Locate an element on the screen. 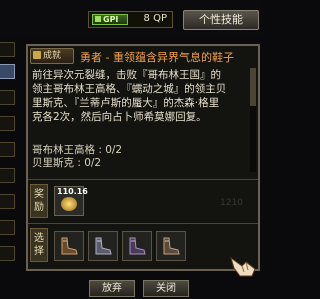  reward-quantity: 110.16 is located at coordinates (72, 191).